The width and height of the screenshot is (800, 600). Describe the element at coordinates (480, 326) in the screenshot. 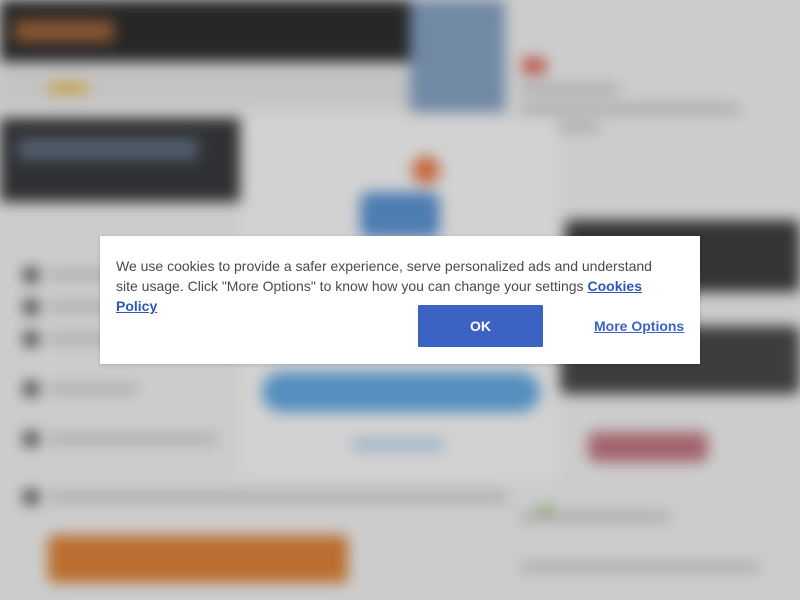

I see `ok-button: OK` at that location.